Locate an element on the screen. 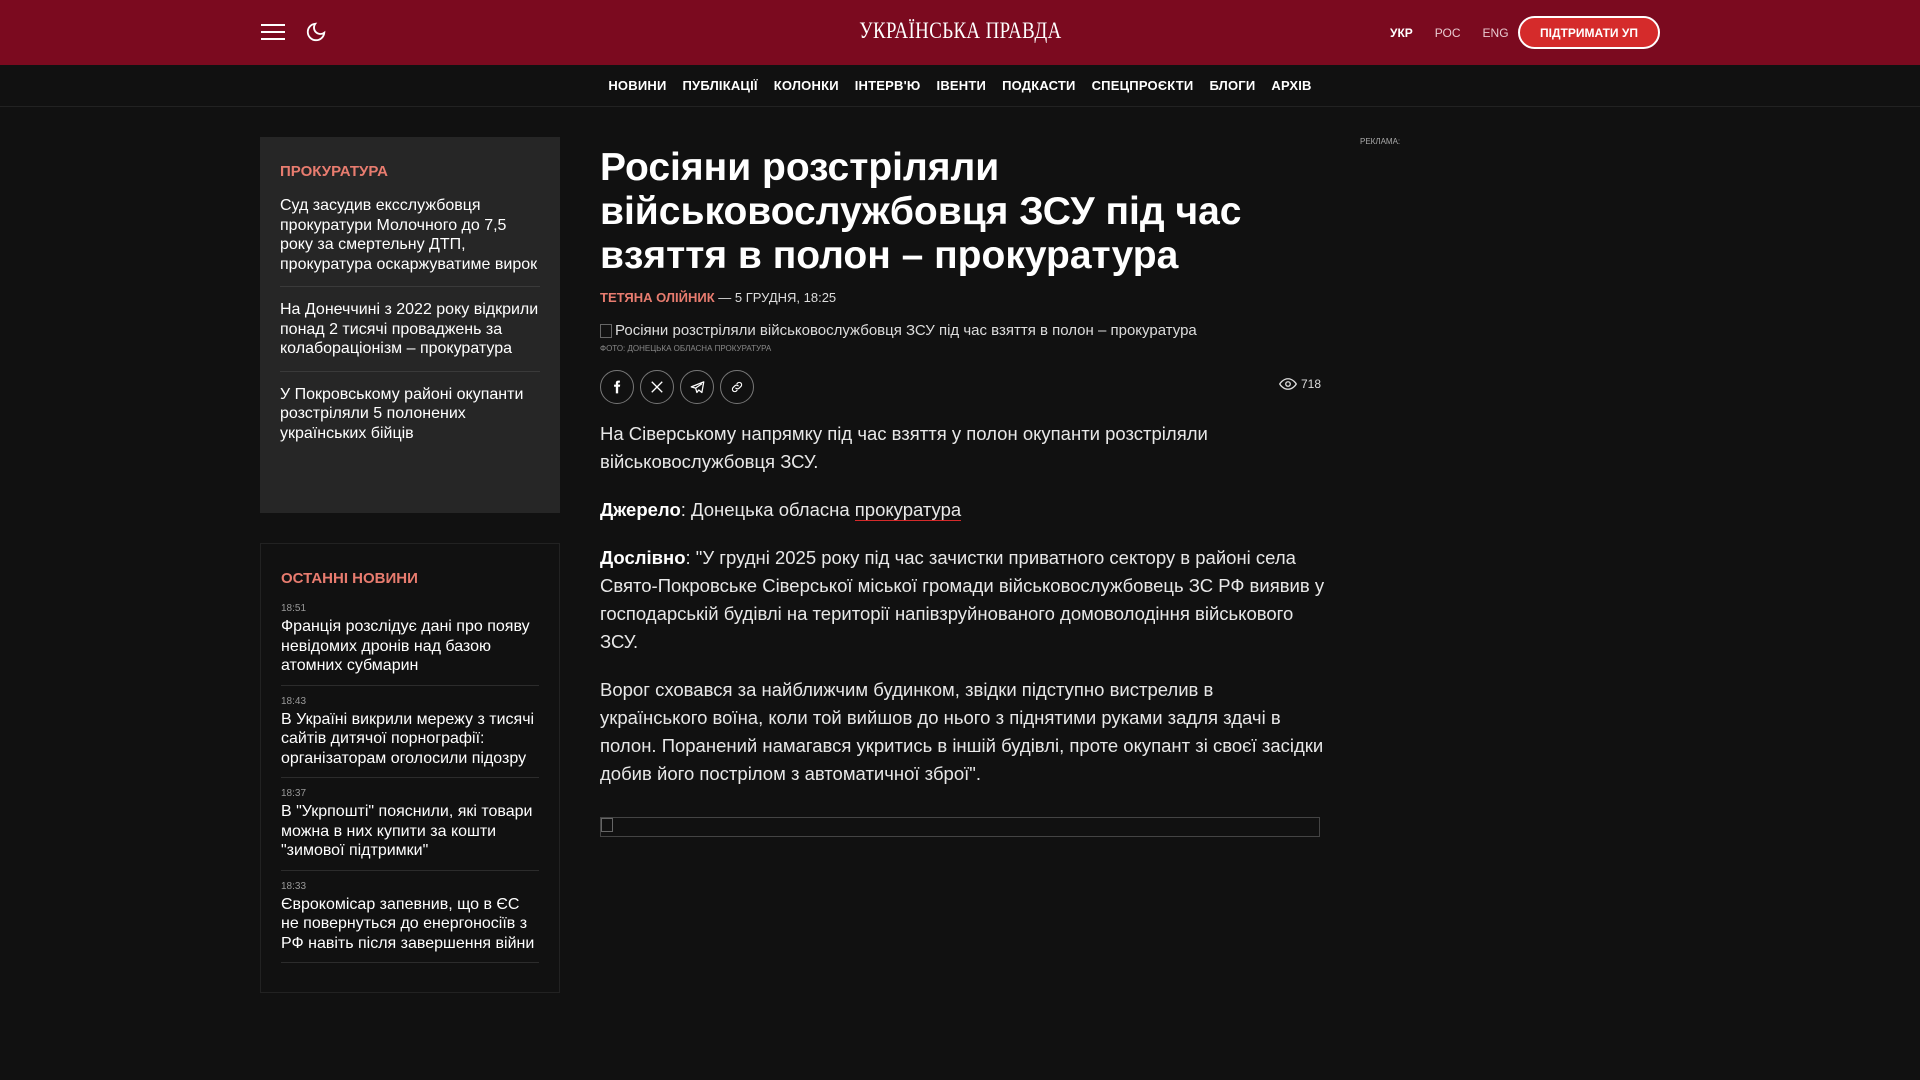  view-counter: 718 is located at coordinates (1300, 384).